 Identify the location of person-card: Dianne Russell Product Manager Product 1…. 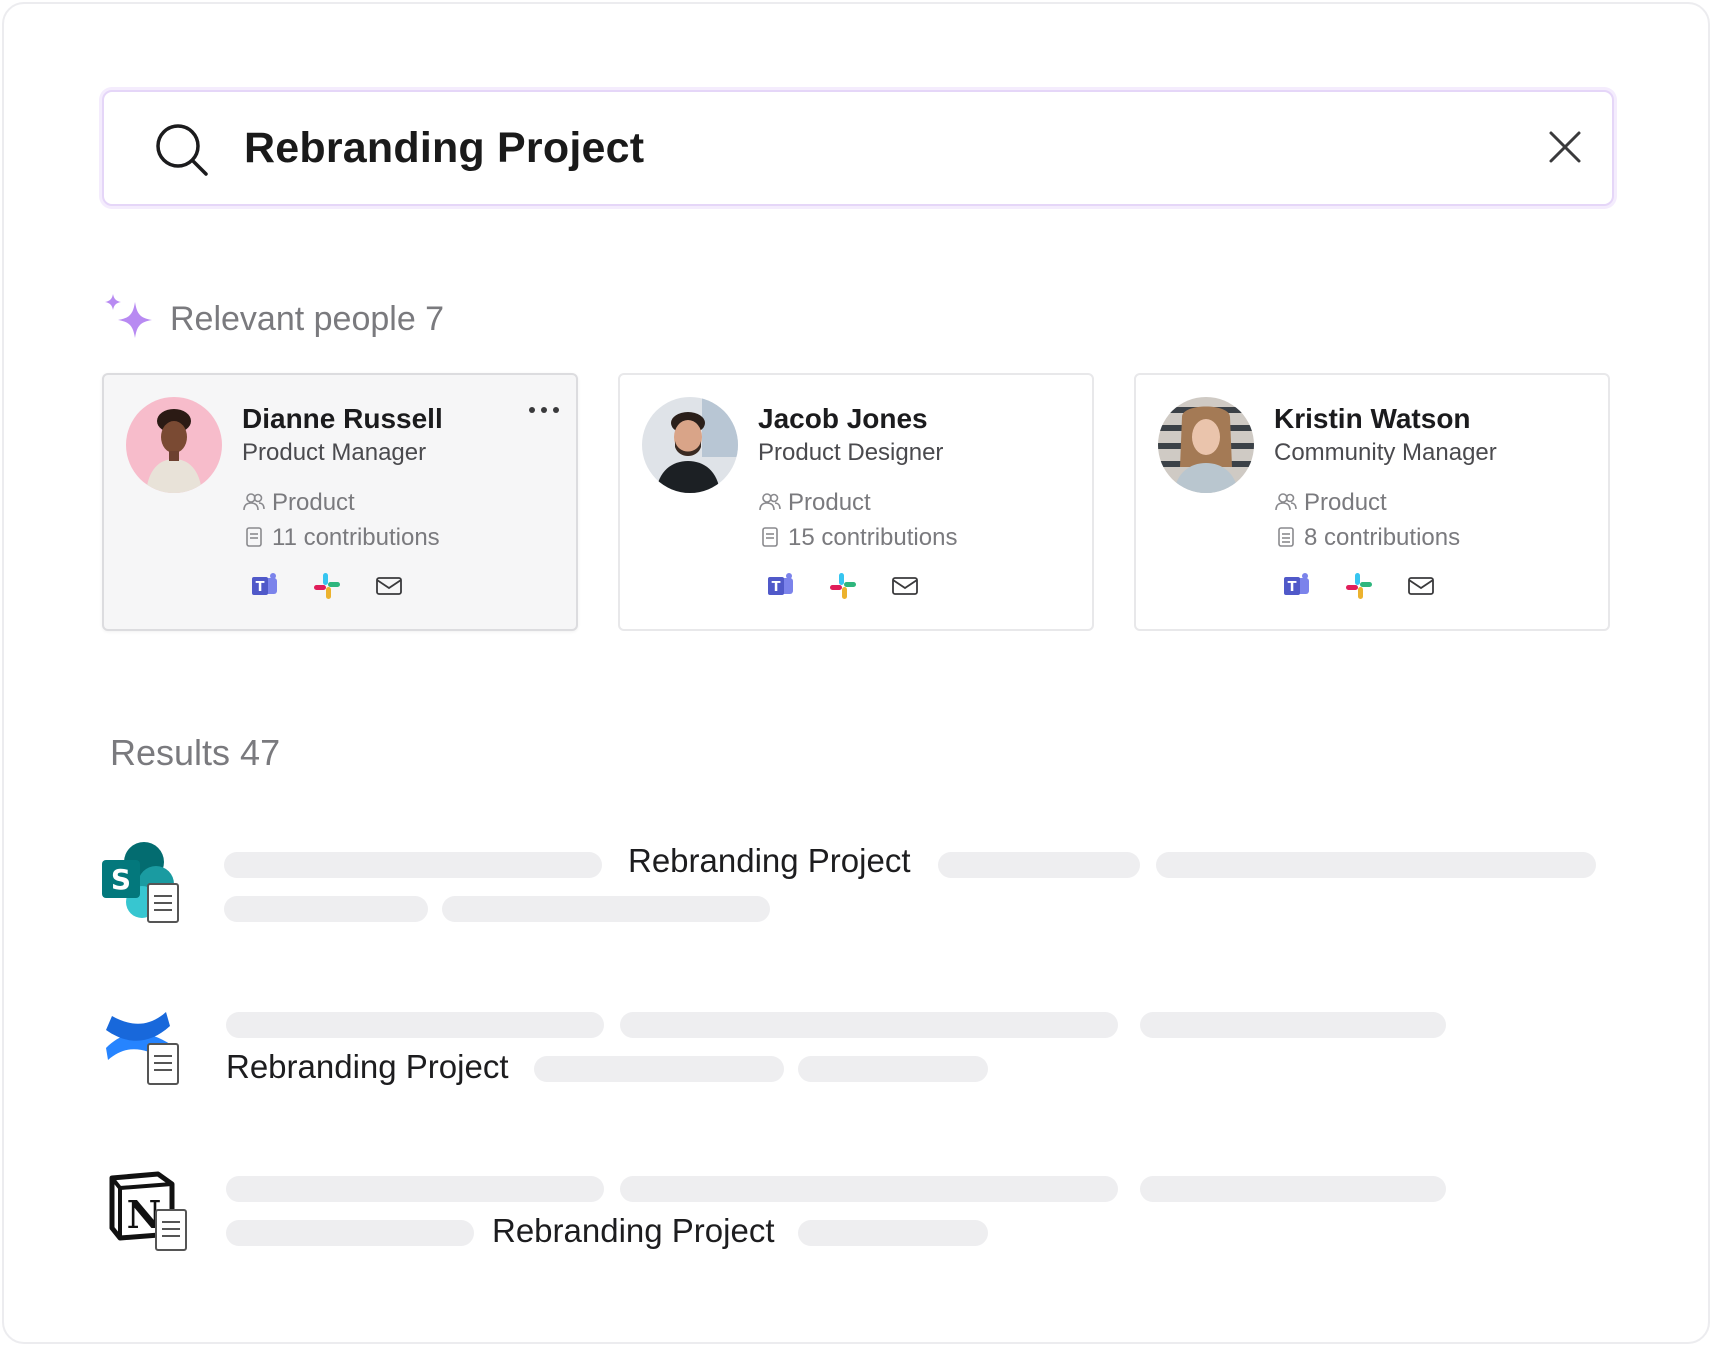
(340, 502).